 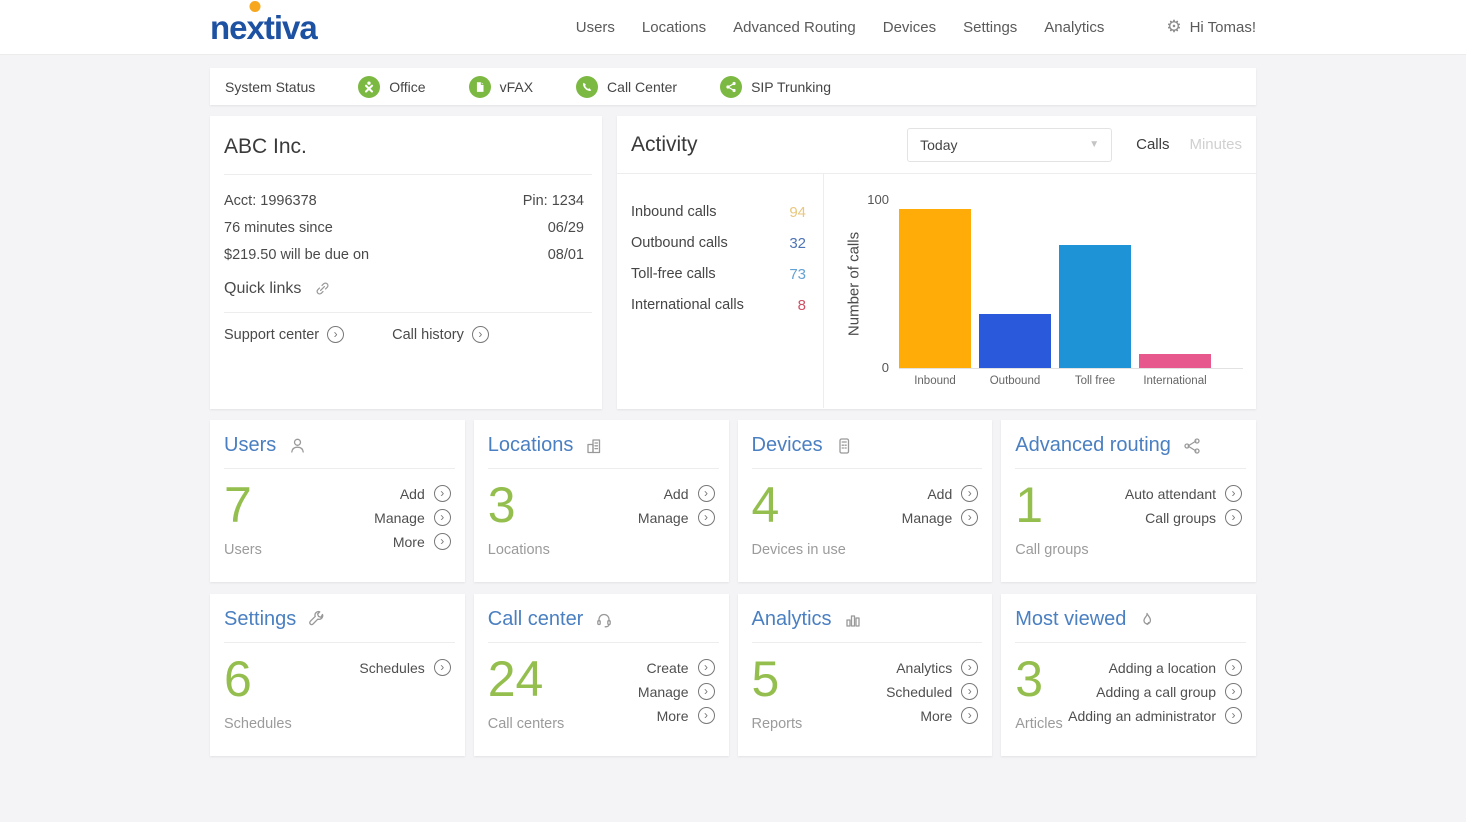 I want to click on call-history-link: Call history ›, so click(x=440, y=334).